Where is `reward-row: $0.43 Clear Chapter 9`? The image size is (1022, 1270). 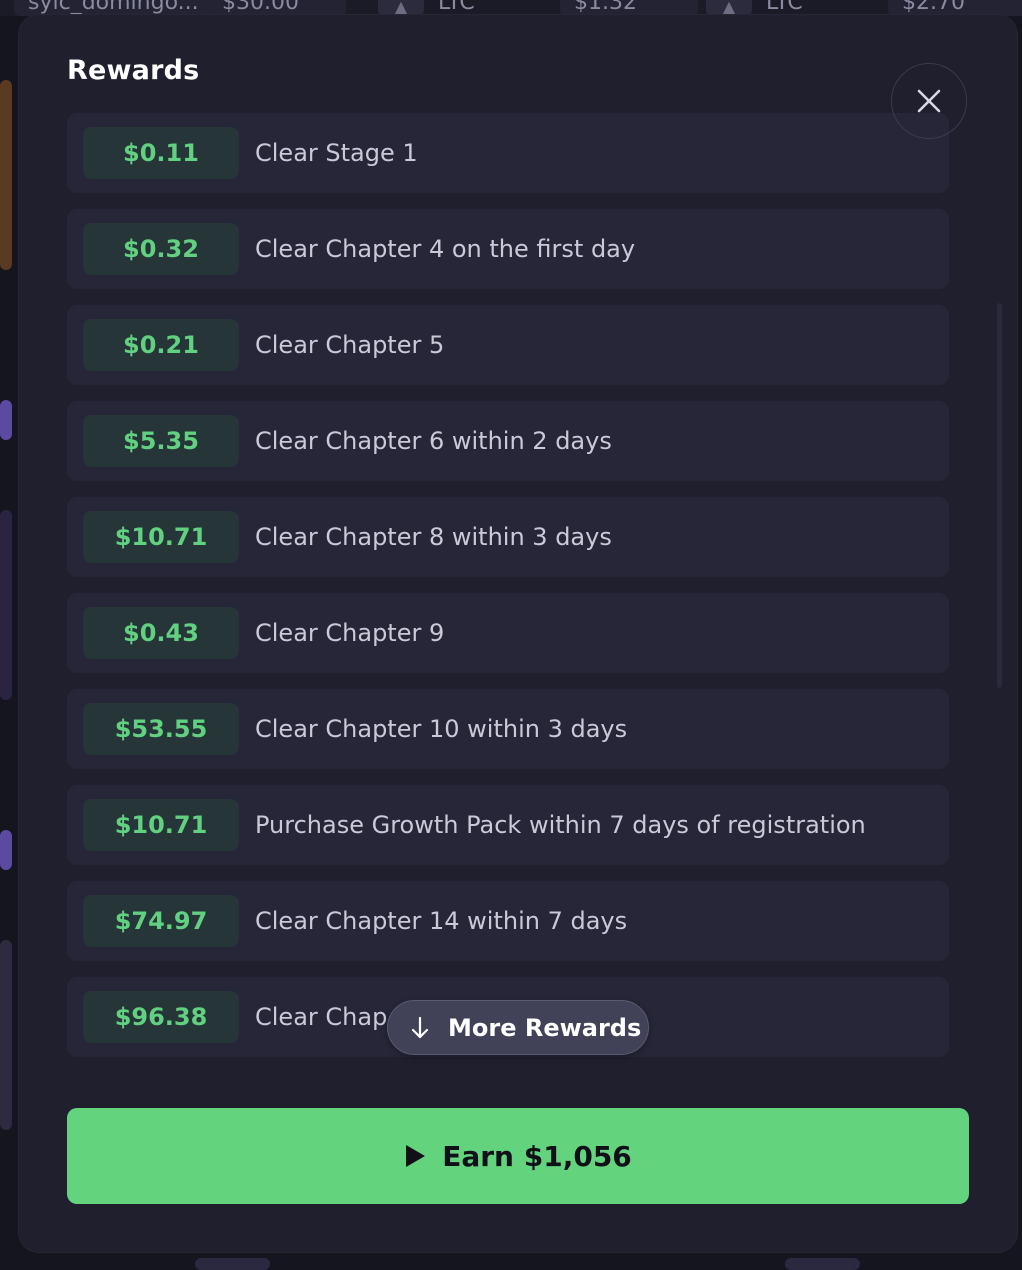
reward-row: $0.43 Clear Chapter 9 is located at coordinates (508, 633).